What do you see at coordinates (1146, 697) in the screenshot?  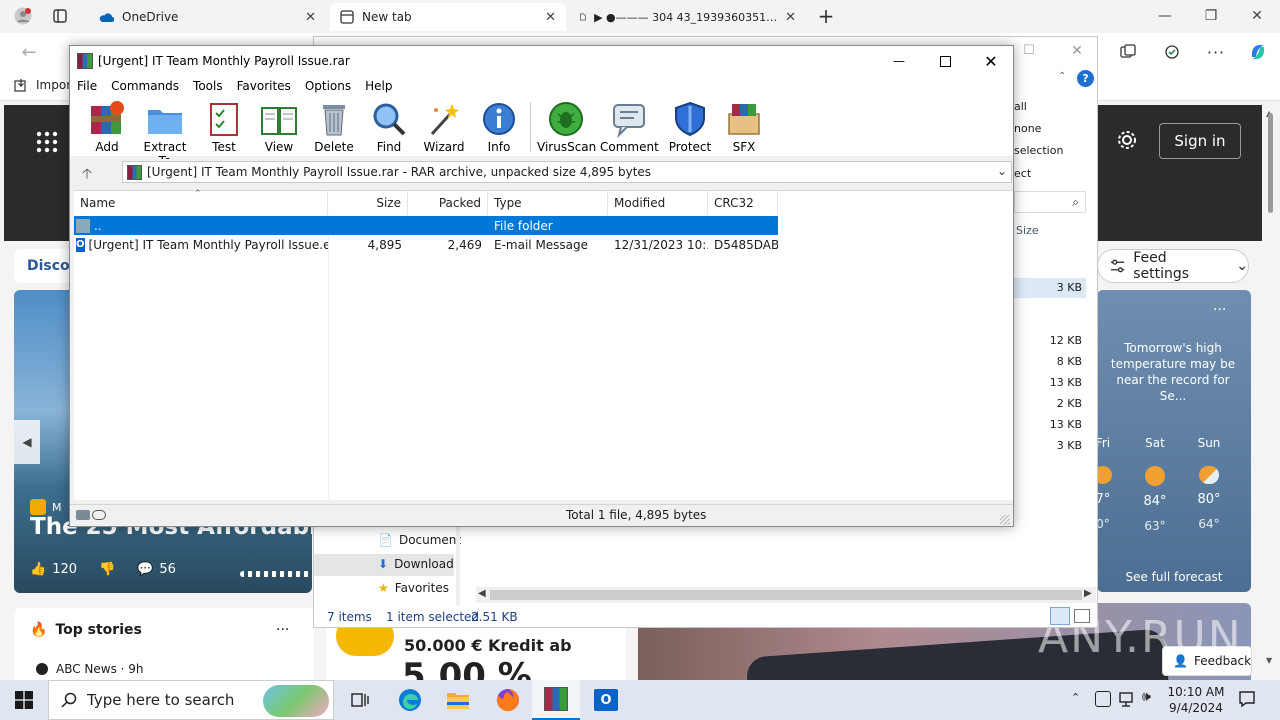 I see `volume-icon: 🕪` at bounding box center [1146, 697].